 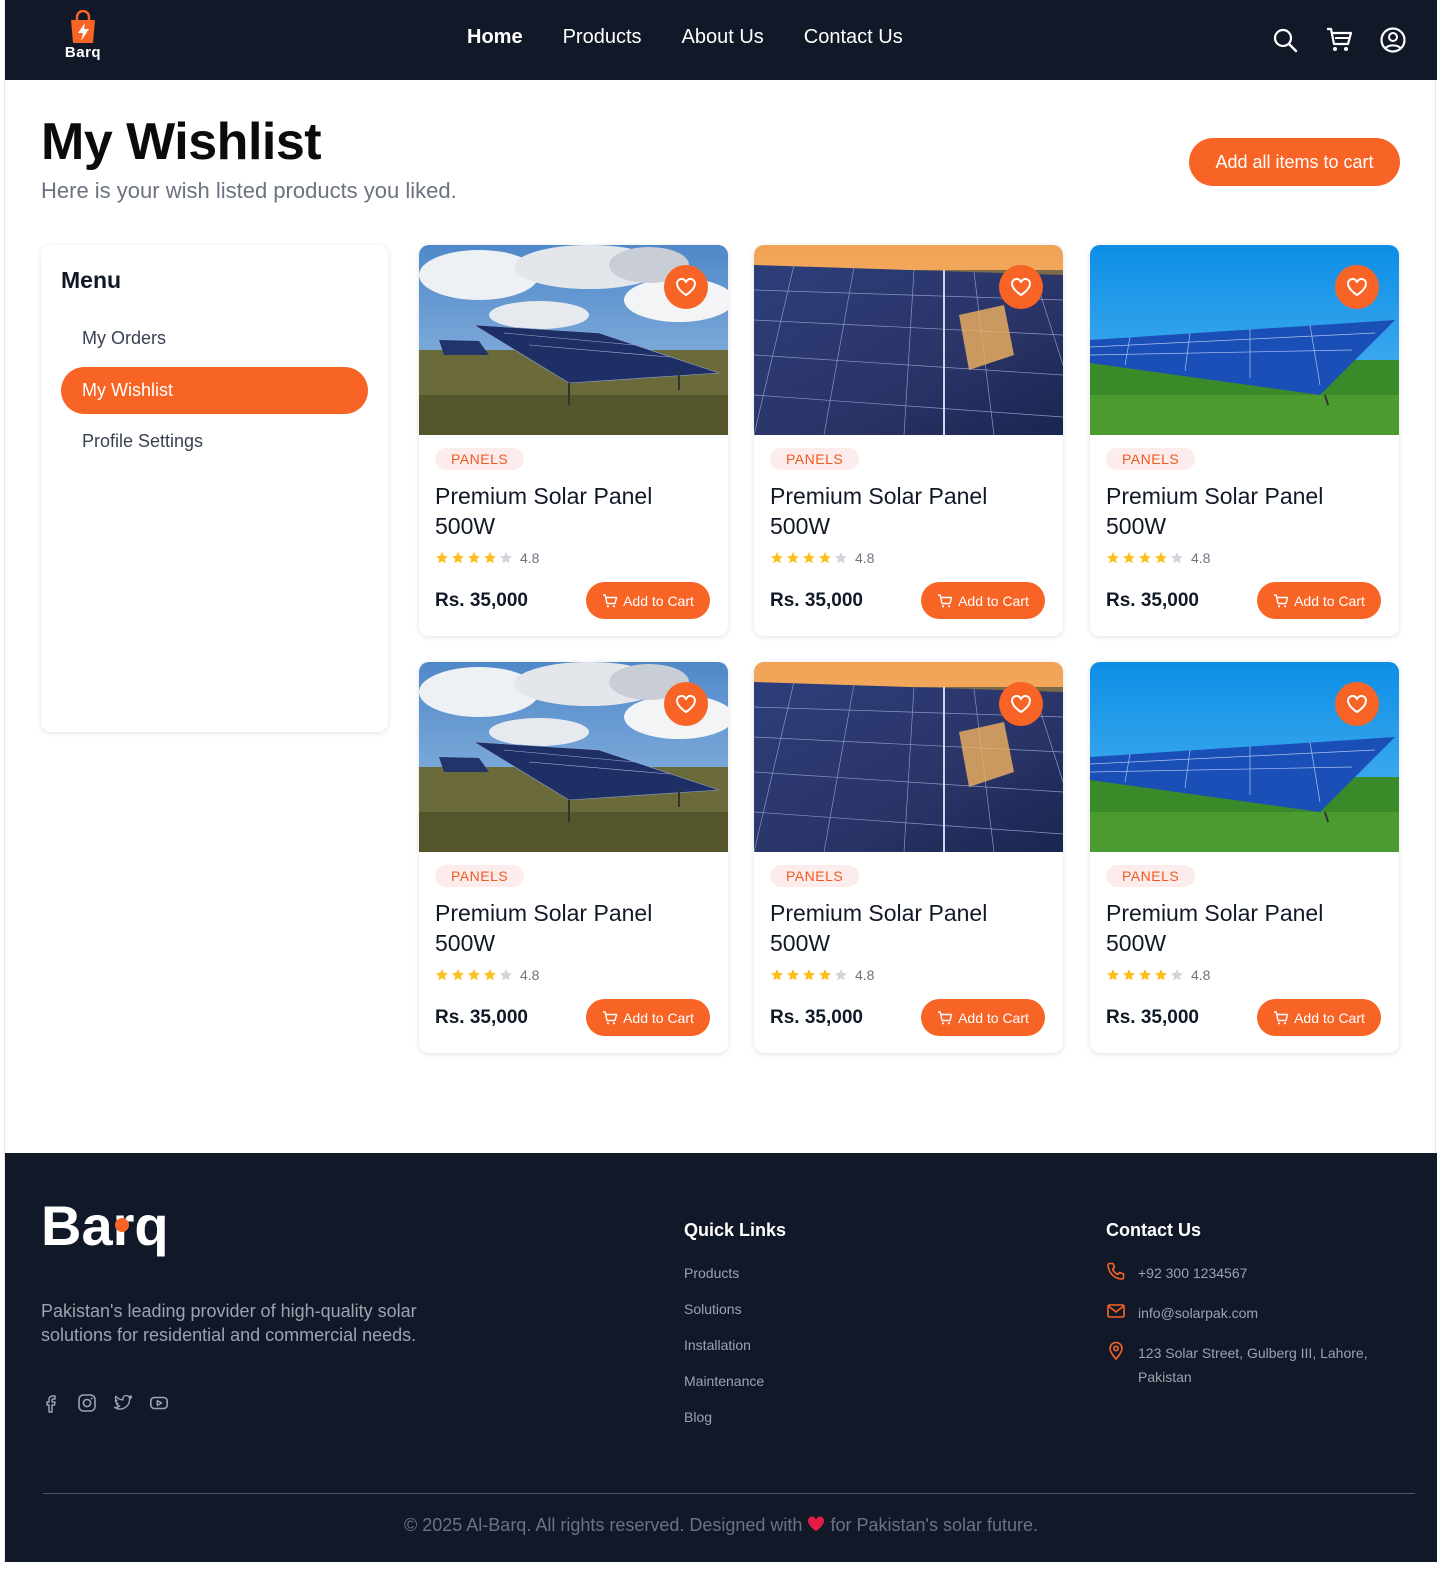 What do you see at coordinates (1198, 1313) in the screenshot?
I see `contact-email-text: info@solarpak.com` at bounding box center [1198, 1313].